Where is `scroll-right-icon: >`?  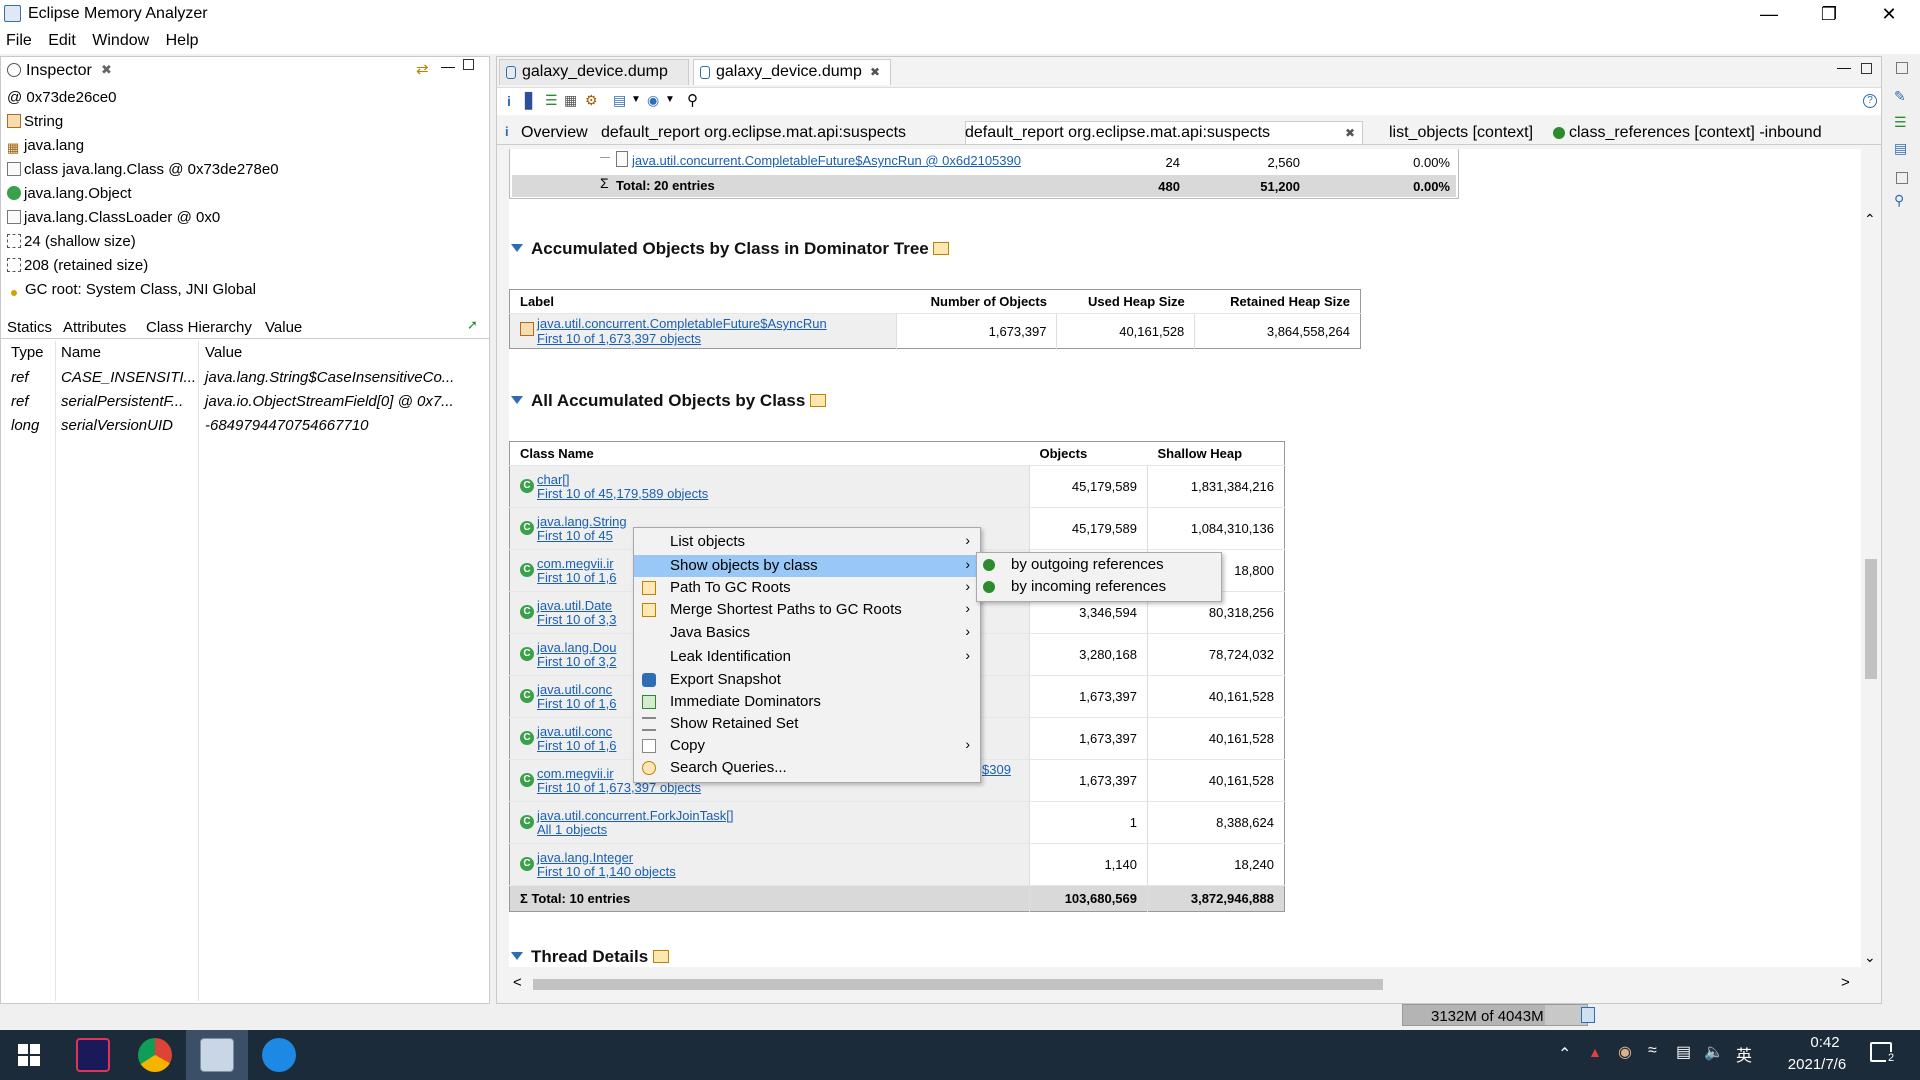 scroll-right-icon: > is located at coordinates (1845, 982).